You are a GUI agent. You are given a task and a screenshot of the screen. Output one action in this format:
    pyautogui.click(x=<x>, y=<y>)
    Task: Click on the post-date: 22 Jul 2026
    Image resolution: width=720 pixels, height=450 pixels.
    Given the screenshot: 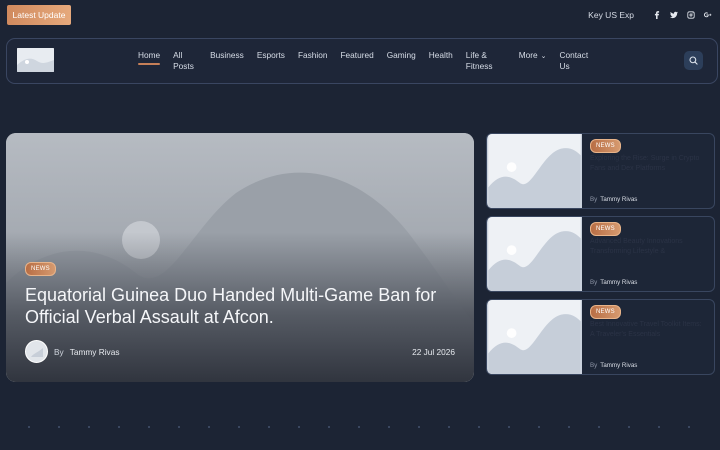 What is the action you would take?
    pyautogui.click(x=433, y=352)
    